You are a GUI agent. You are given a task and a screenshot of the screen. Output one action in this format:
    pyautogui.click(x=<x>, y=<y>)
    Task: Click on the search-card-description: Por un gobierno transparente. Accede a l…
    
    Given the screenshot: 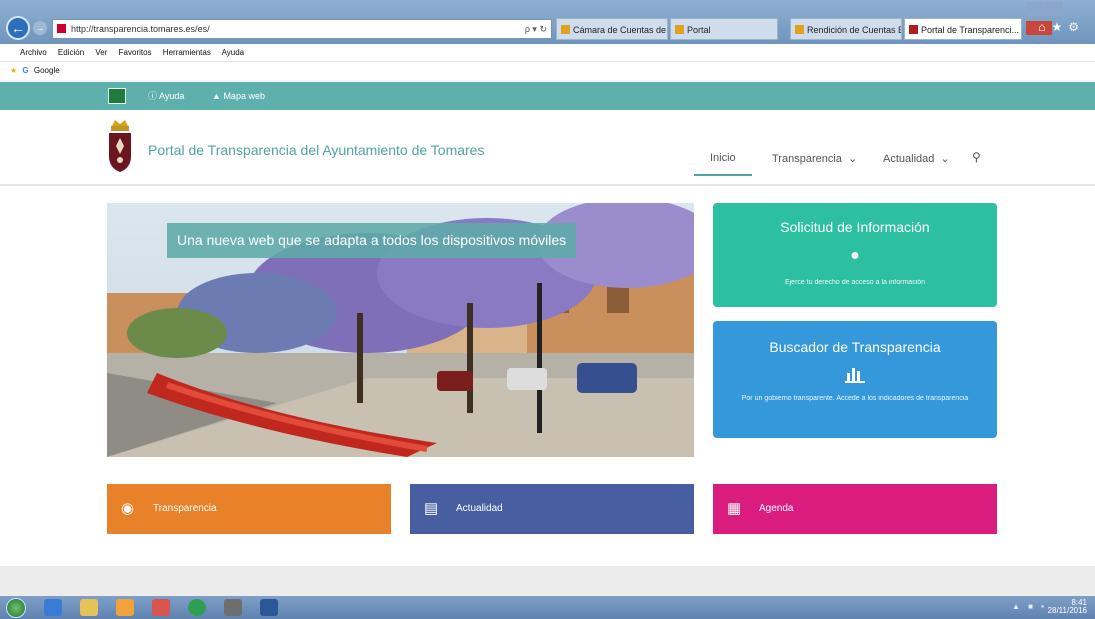 What is the action you would take?
    pyautogui.click(x=855, y=398)
    